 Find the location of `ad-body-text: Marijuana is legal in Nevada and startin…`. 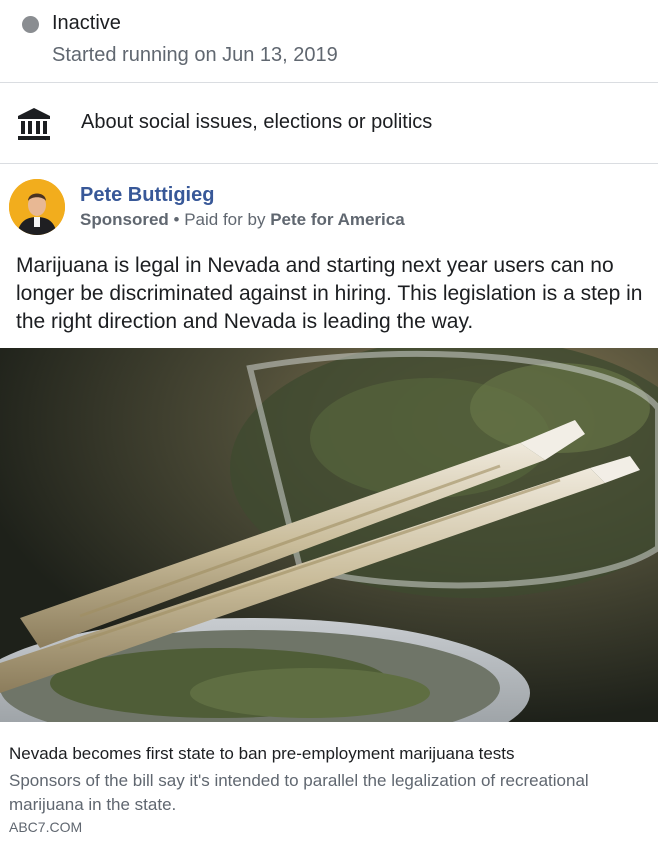

ad-body-text: Marijuana is legal in Nevada and startin… is located at coordinates (329, 293).